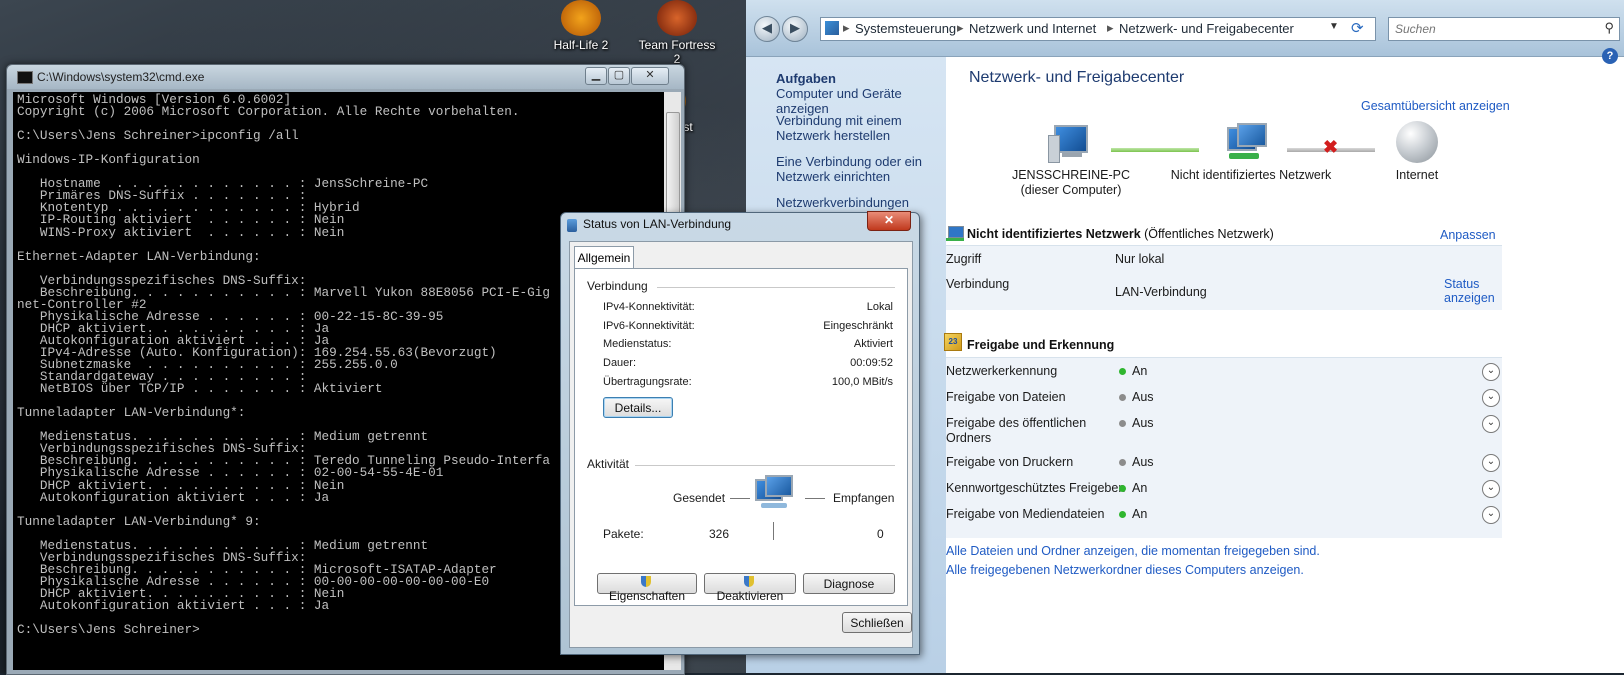  What do you see at coordinates (1002, 371) in the screenshot?
I see `sharing-row-label-text: Netzwerkerkennung` at bounding box center [1002, 371].